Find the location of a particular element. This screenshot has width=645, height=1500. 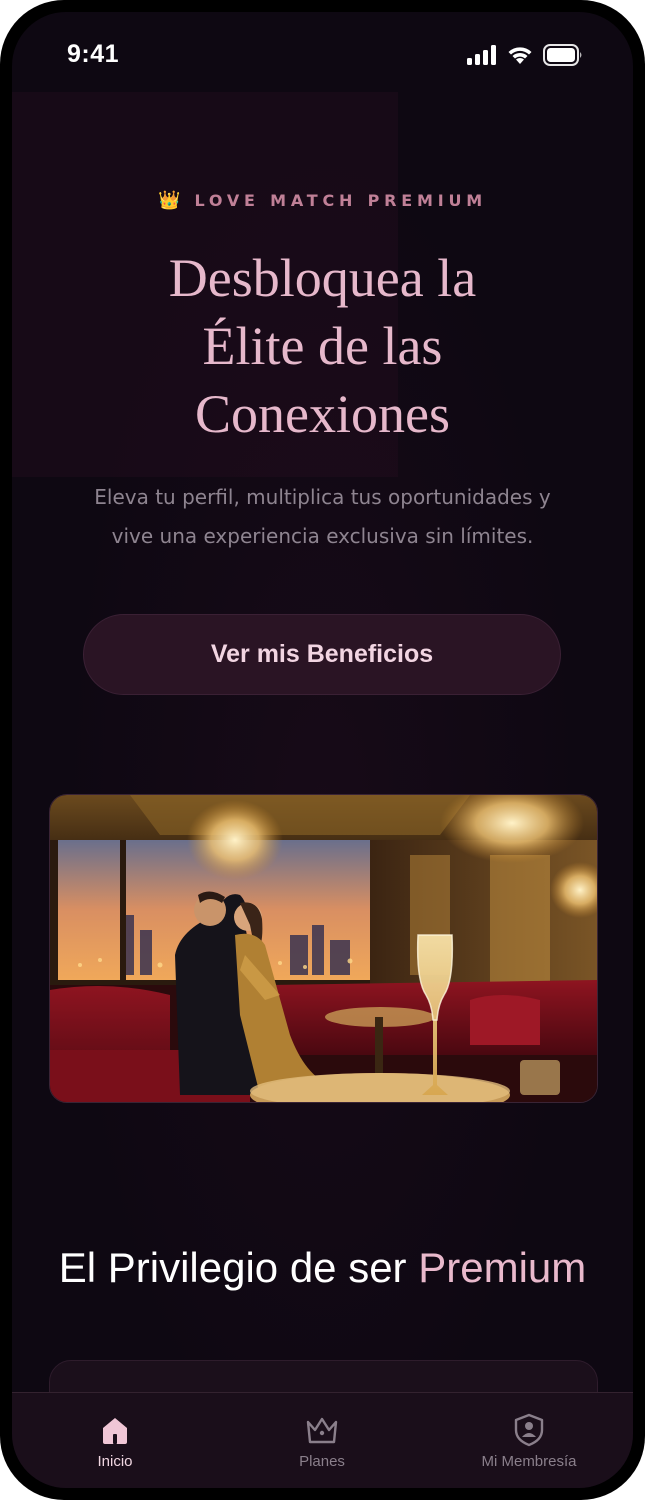

home-icon is located at coordinates (115, 1430).